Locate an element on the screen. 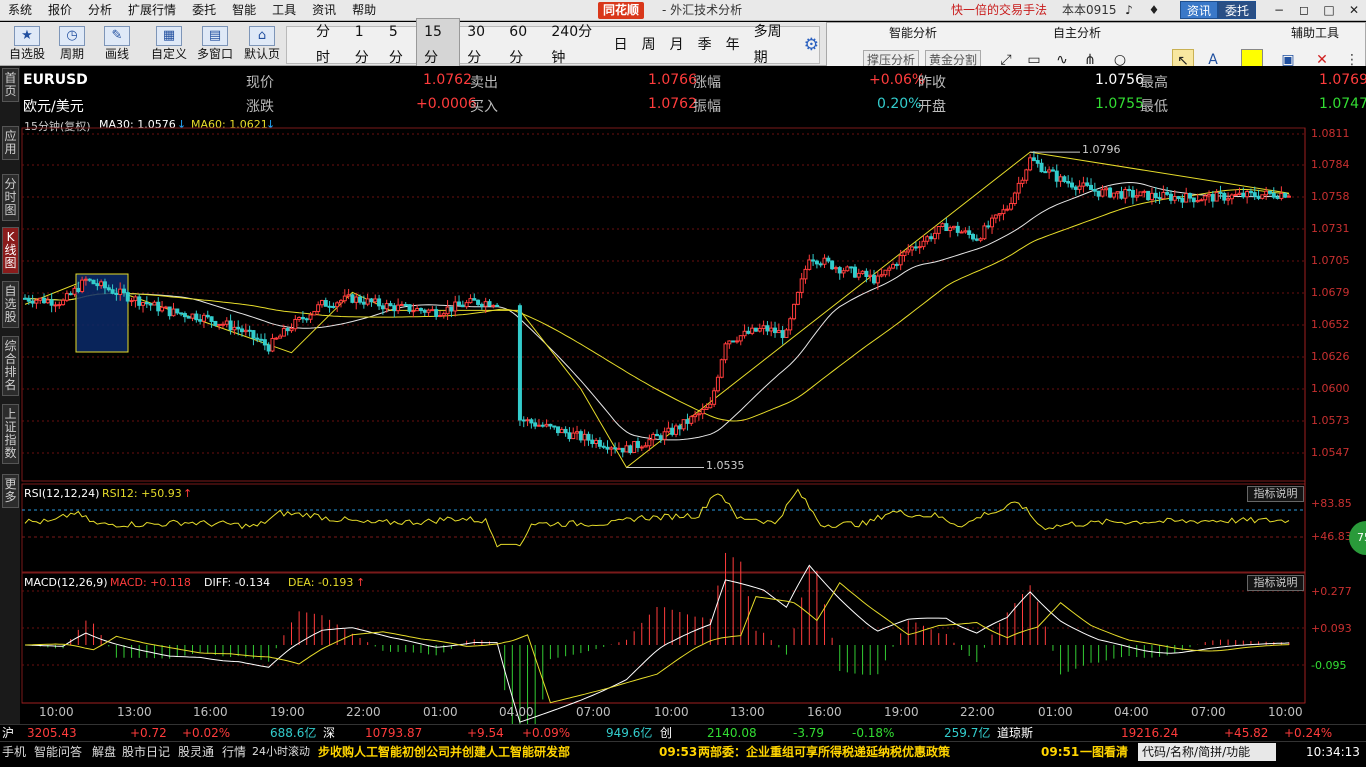 The height and width of the screenshot is (767, 1366). link-gulingtong: 股灵通 is located at coordinates (196, 752).